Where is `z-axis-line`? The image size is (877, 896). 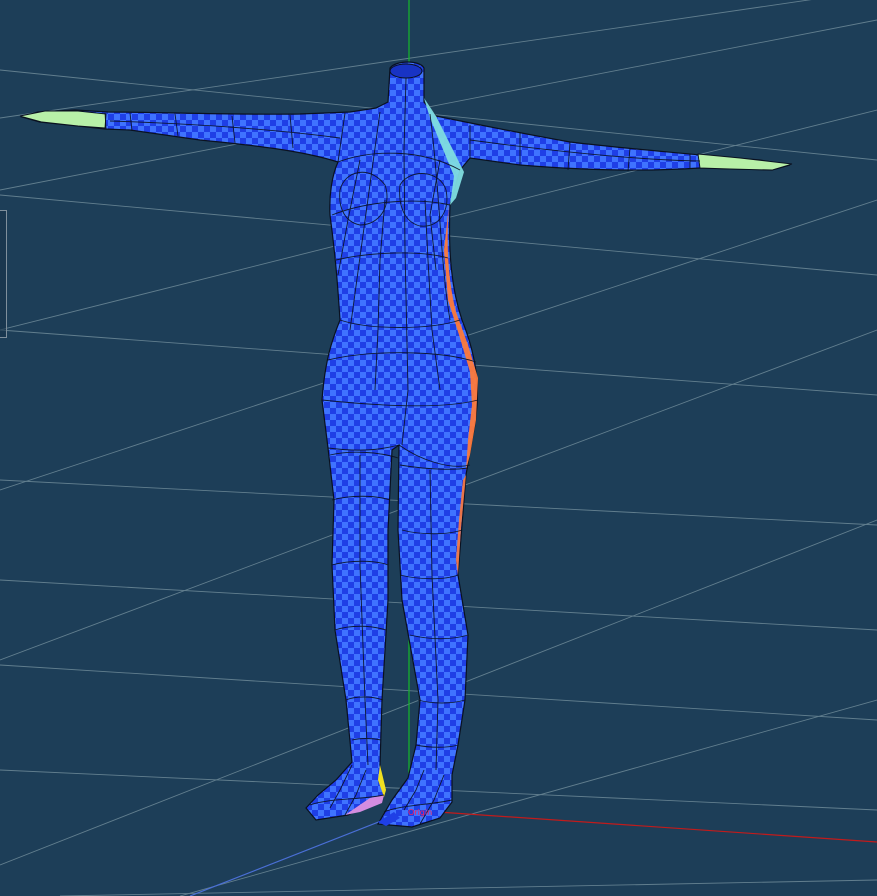
z-axis-line is located at coordinates (299, 852).